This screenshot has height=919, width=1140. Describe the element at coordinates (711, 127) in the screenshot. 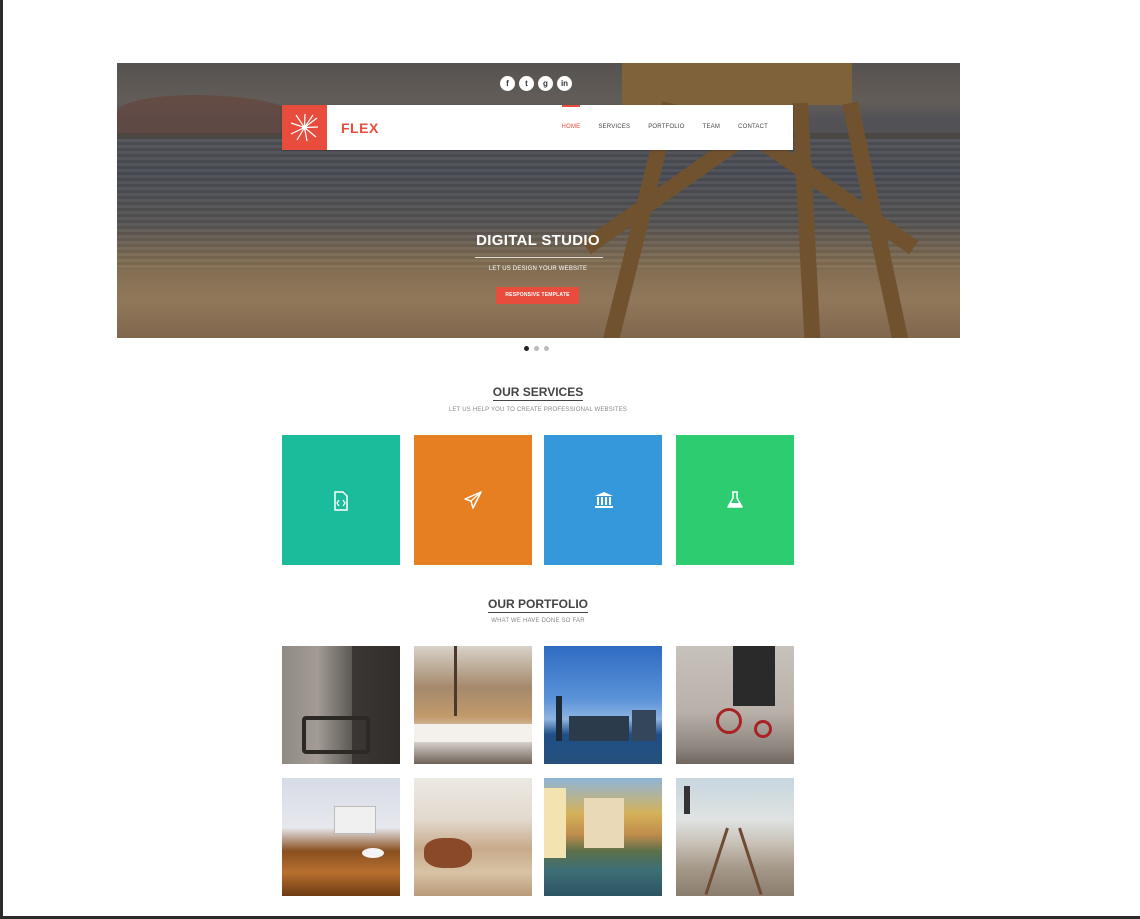

I see `nav-team: TEAM` at that location.